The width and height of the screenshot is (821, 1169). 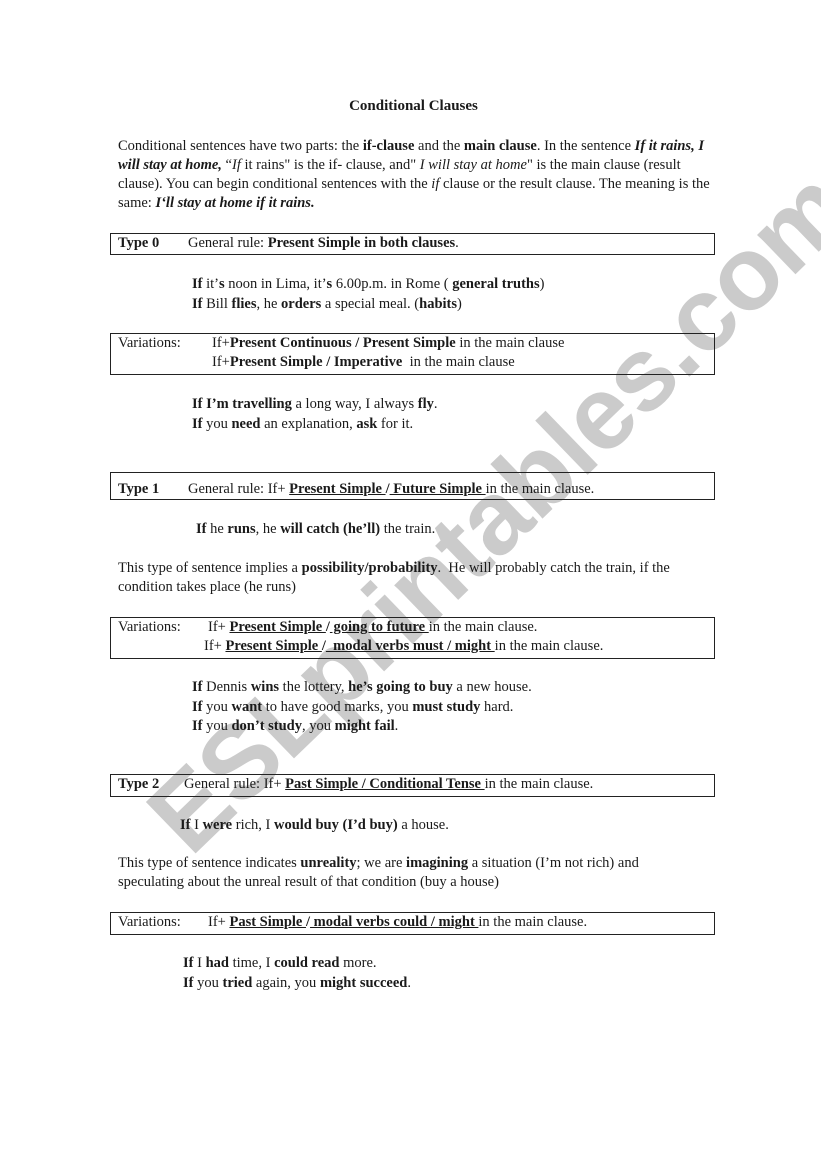 What do you see at coordinates (413, 106) in the screenshot?
I see `page-title: Conditional Clauses` at bounding box center [413, 106].